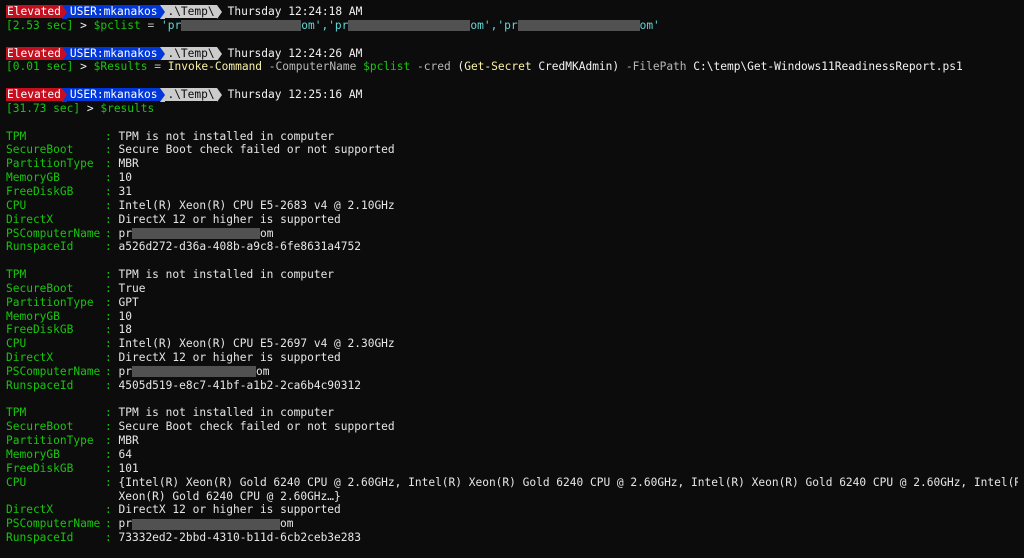 The width and height of the screenshot is (1024, 558). What do you see at coordinates (512, 317) in the screenshot?
I see `result-row: MemoryGB: 10` at bounding box center [512, 317].